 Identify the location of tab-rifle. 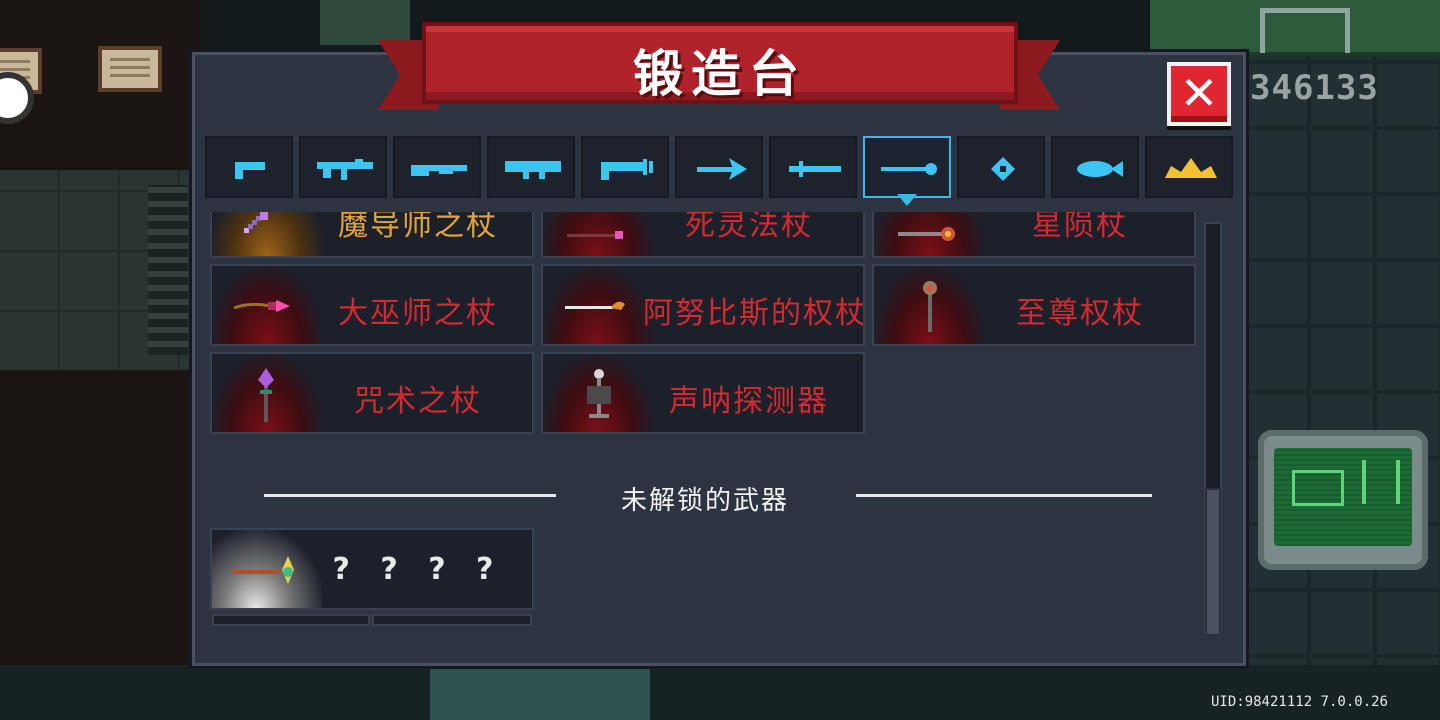
(343, 167).